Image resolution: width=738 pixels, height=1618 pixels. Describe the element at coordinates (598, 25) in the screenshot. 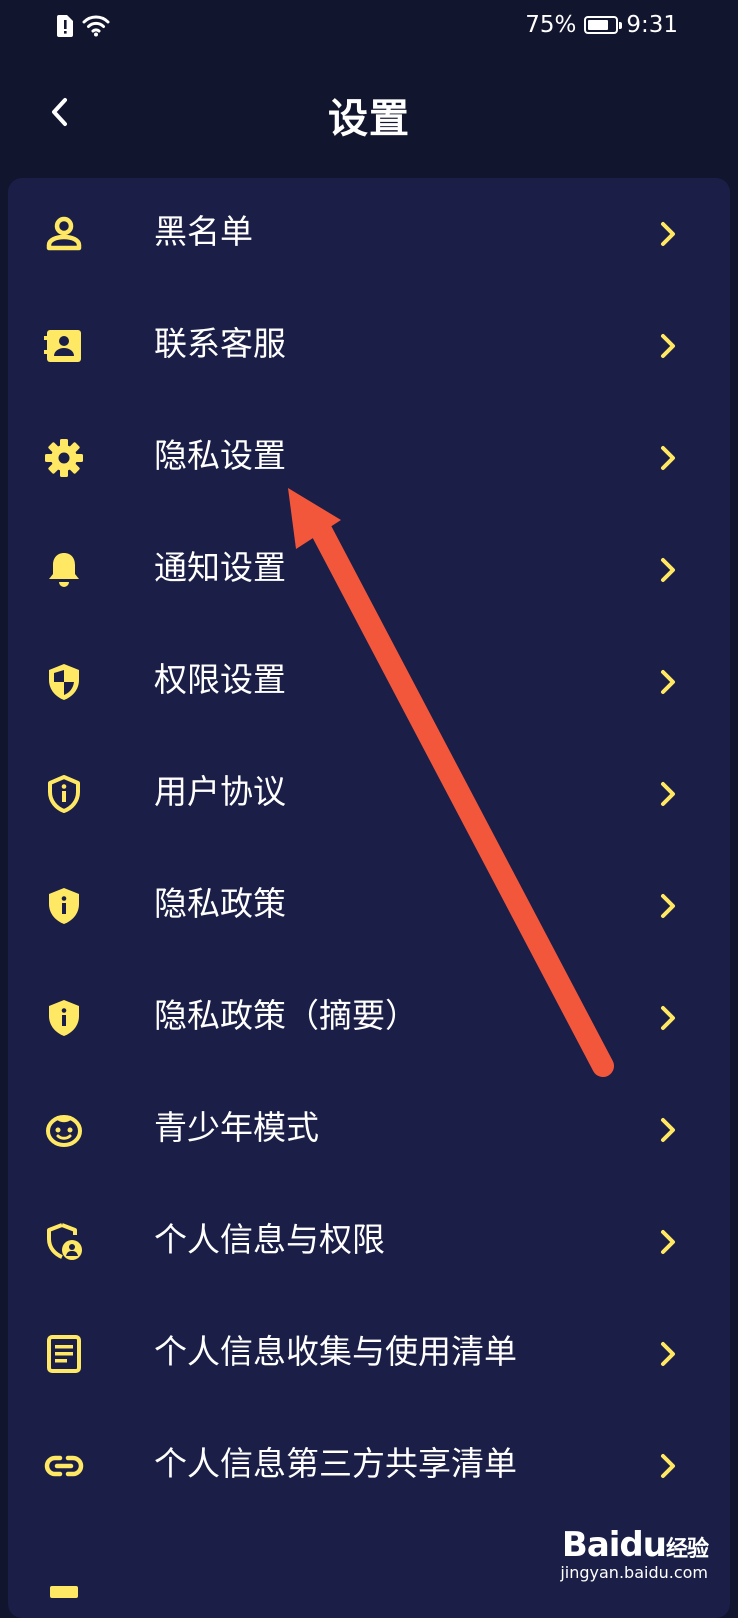

I see `battery-level` at that location.